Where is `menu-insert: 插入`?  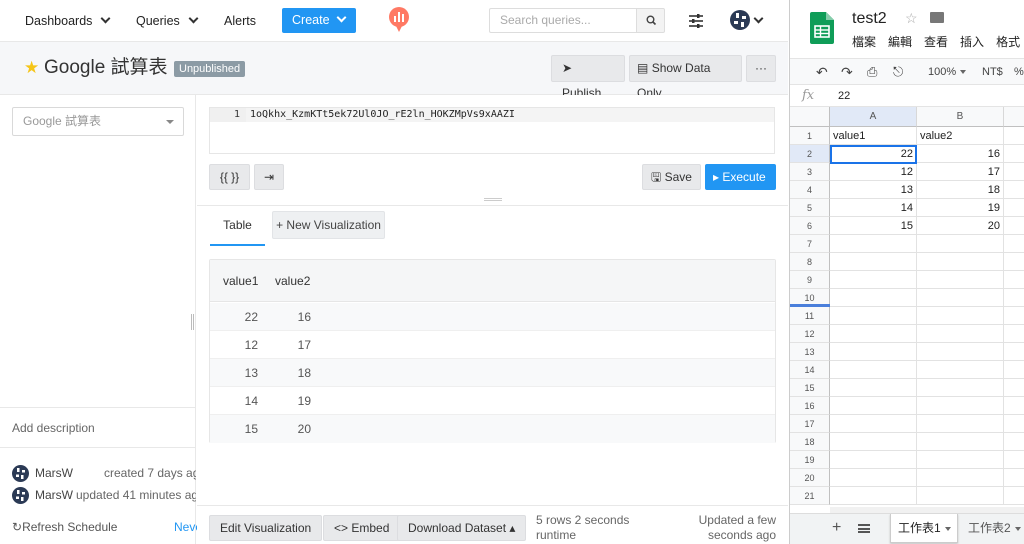
menu-insert: 插入 is located at coordinates (972, 42).